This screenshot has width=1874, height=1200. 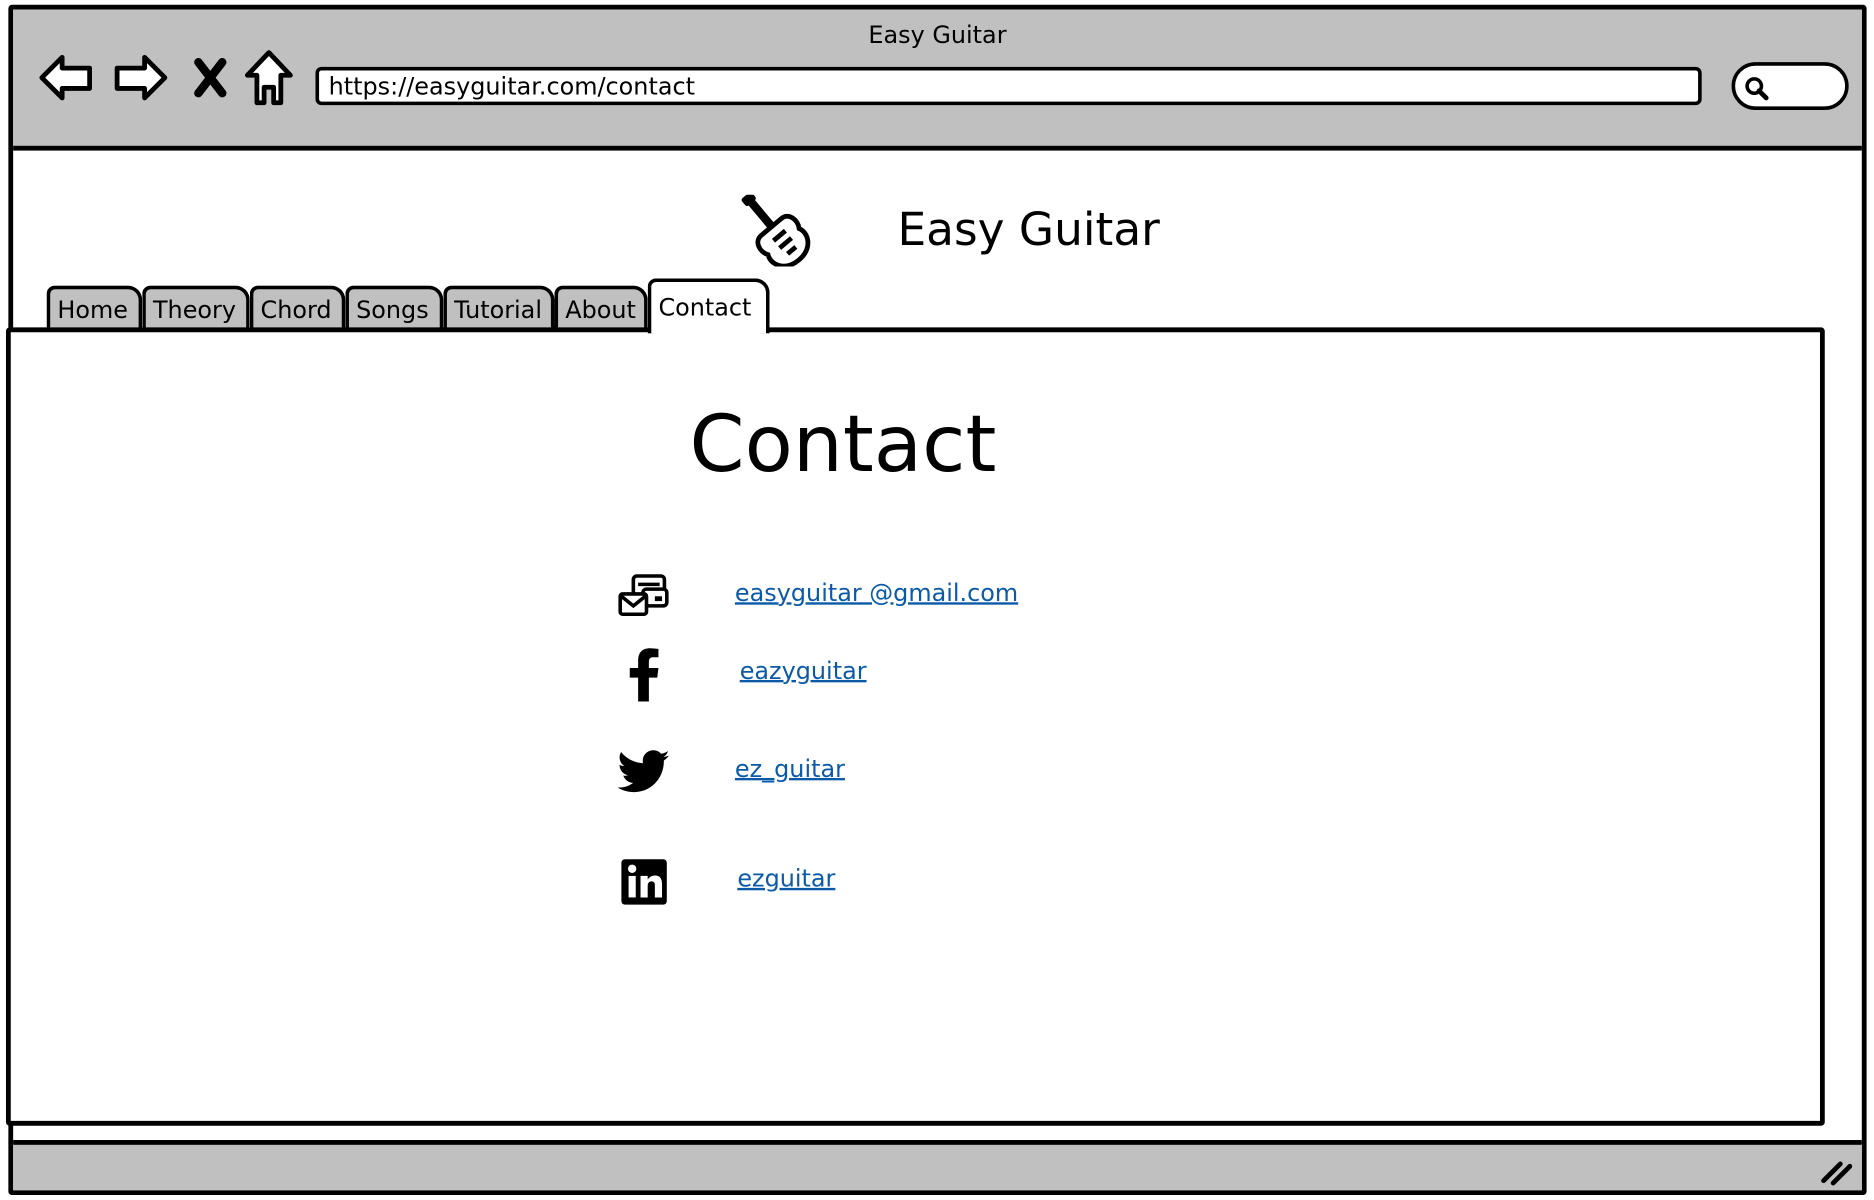 I want to click on site-header: Easy Guitar, so click(x=937, y=231).